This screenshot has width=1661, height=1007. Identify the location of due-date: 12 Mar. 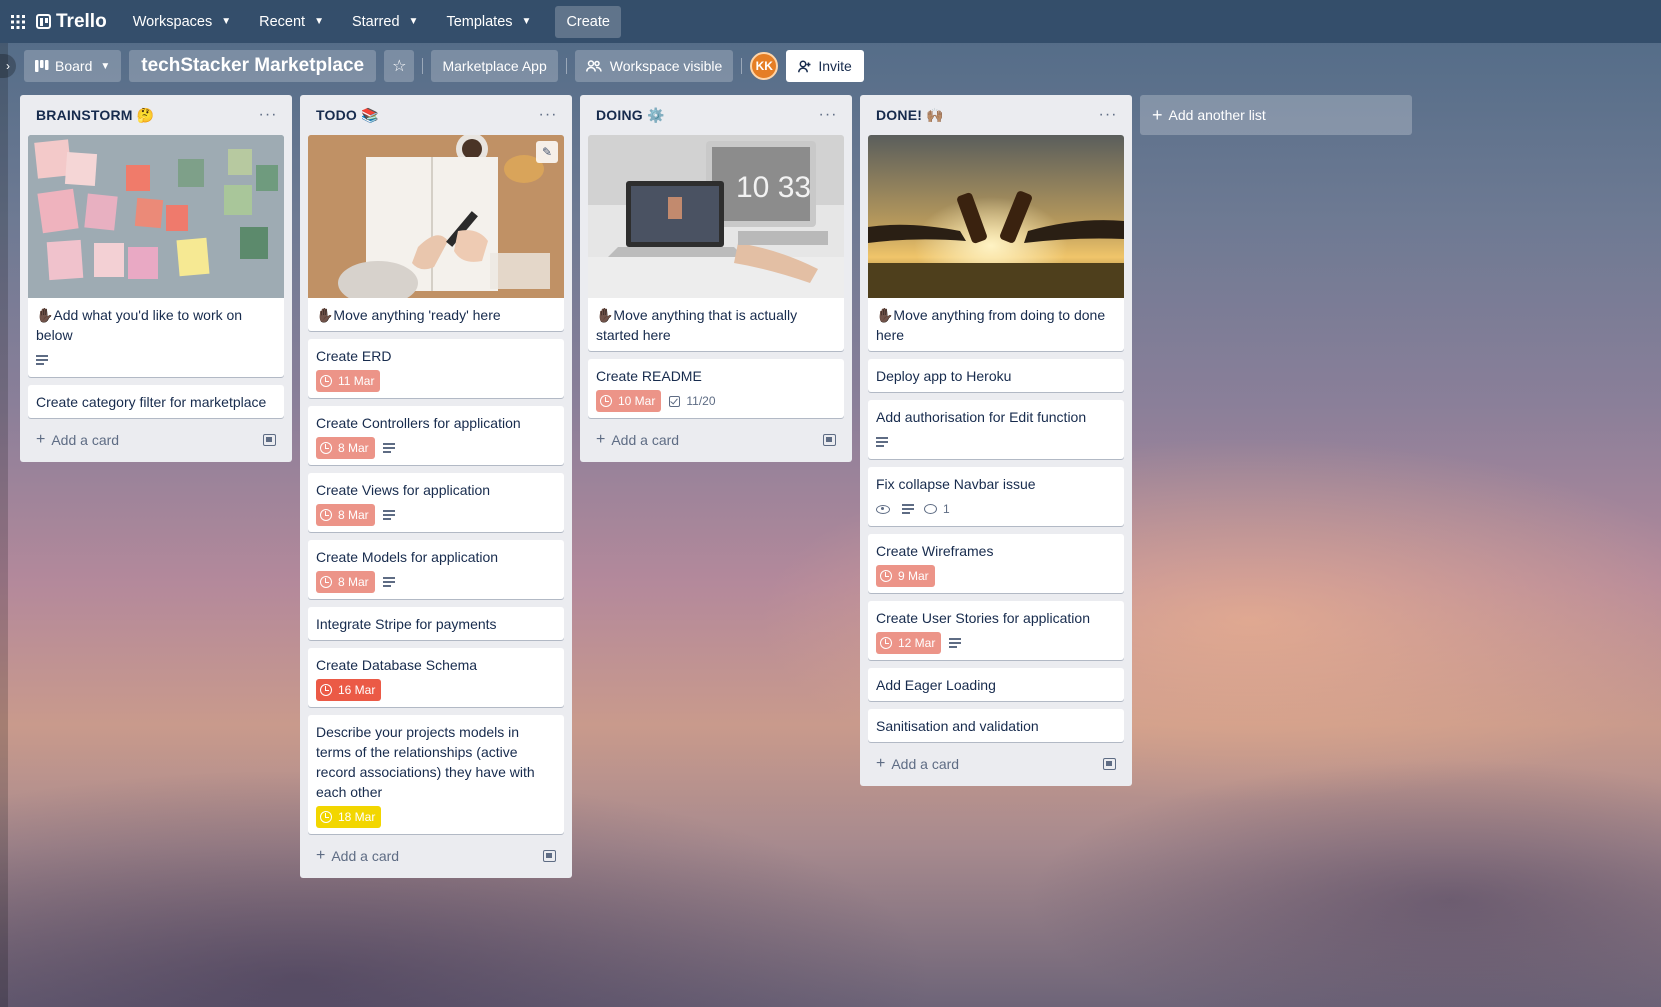
(917, 643).